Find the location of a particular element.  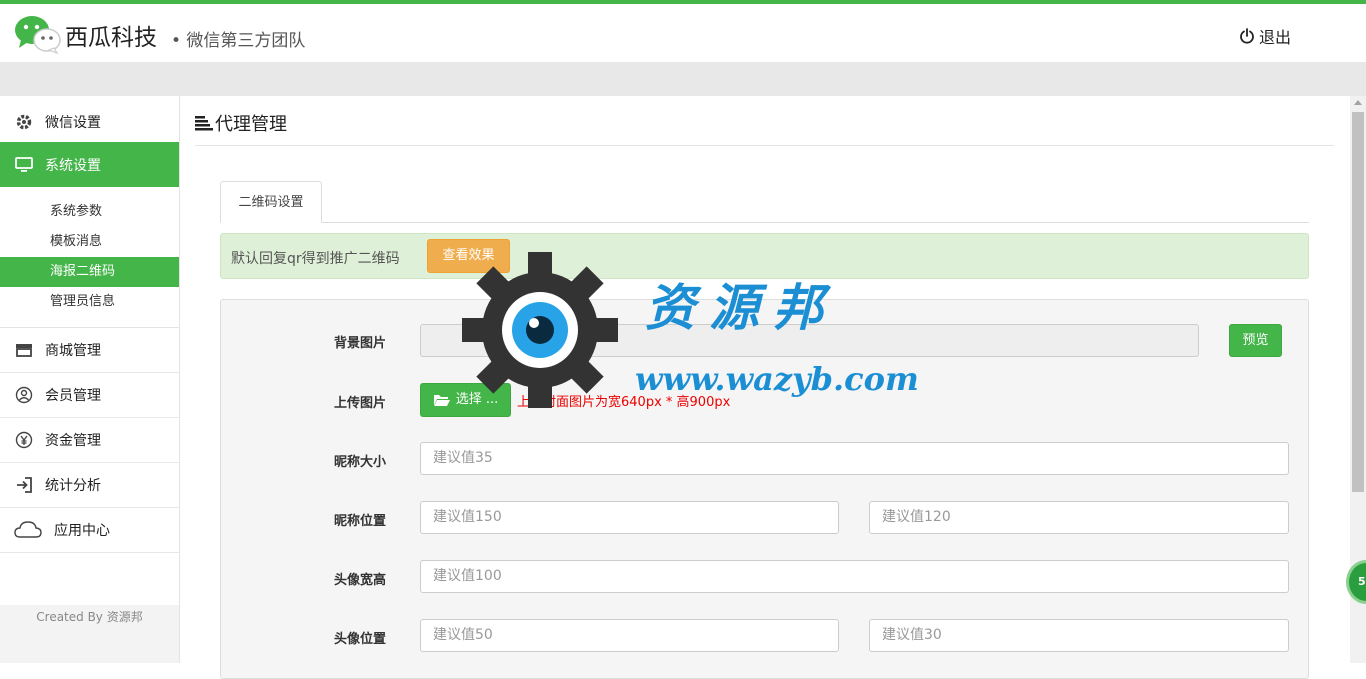

sidebar-item-app-center: 应用中心 is located at coordinates (89, 530).